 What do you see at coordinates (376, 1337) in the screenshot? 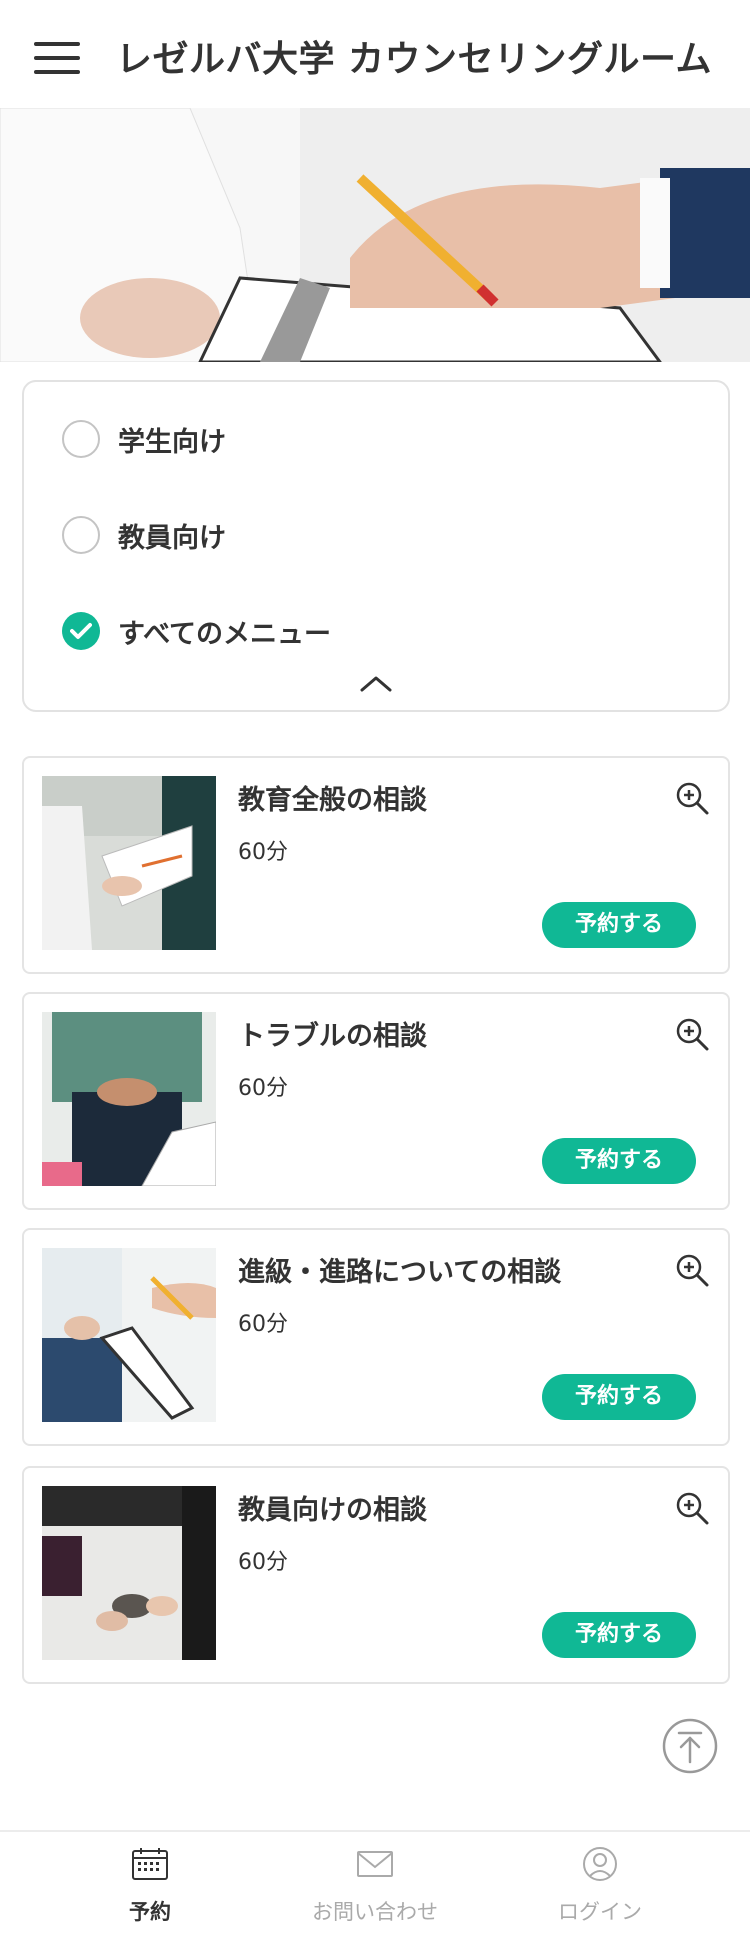
I see `menu-card: 進級・進路についての相談 60分 予約する` at bounding box center [376, 1337].